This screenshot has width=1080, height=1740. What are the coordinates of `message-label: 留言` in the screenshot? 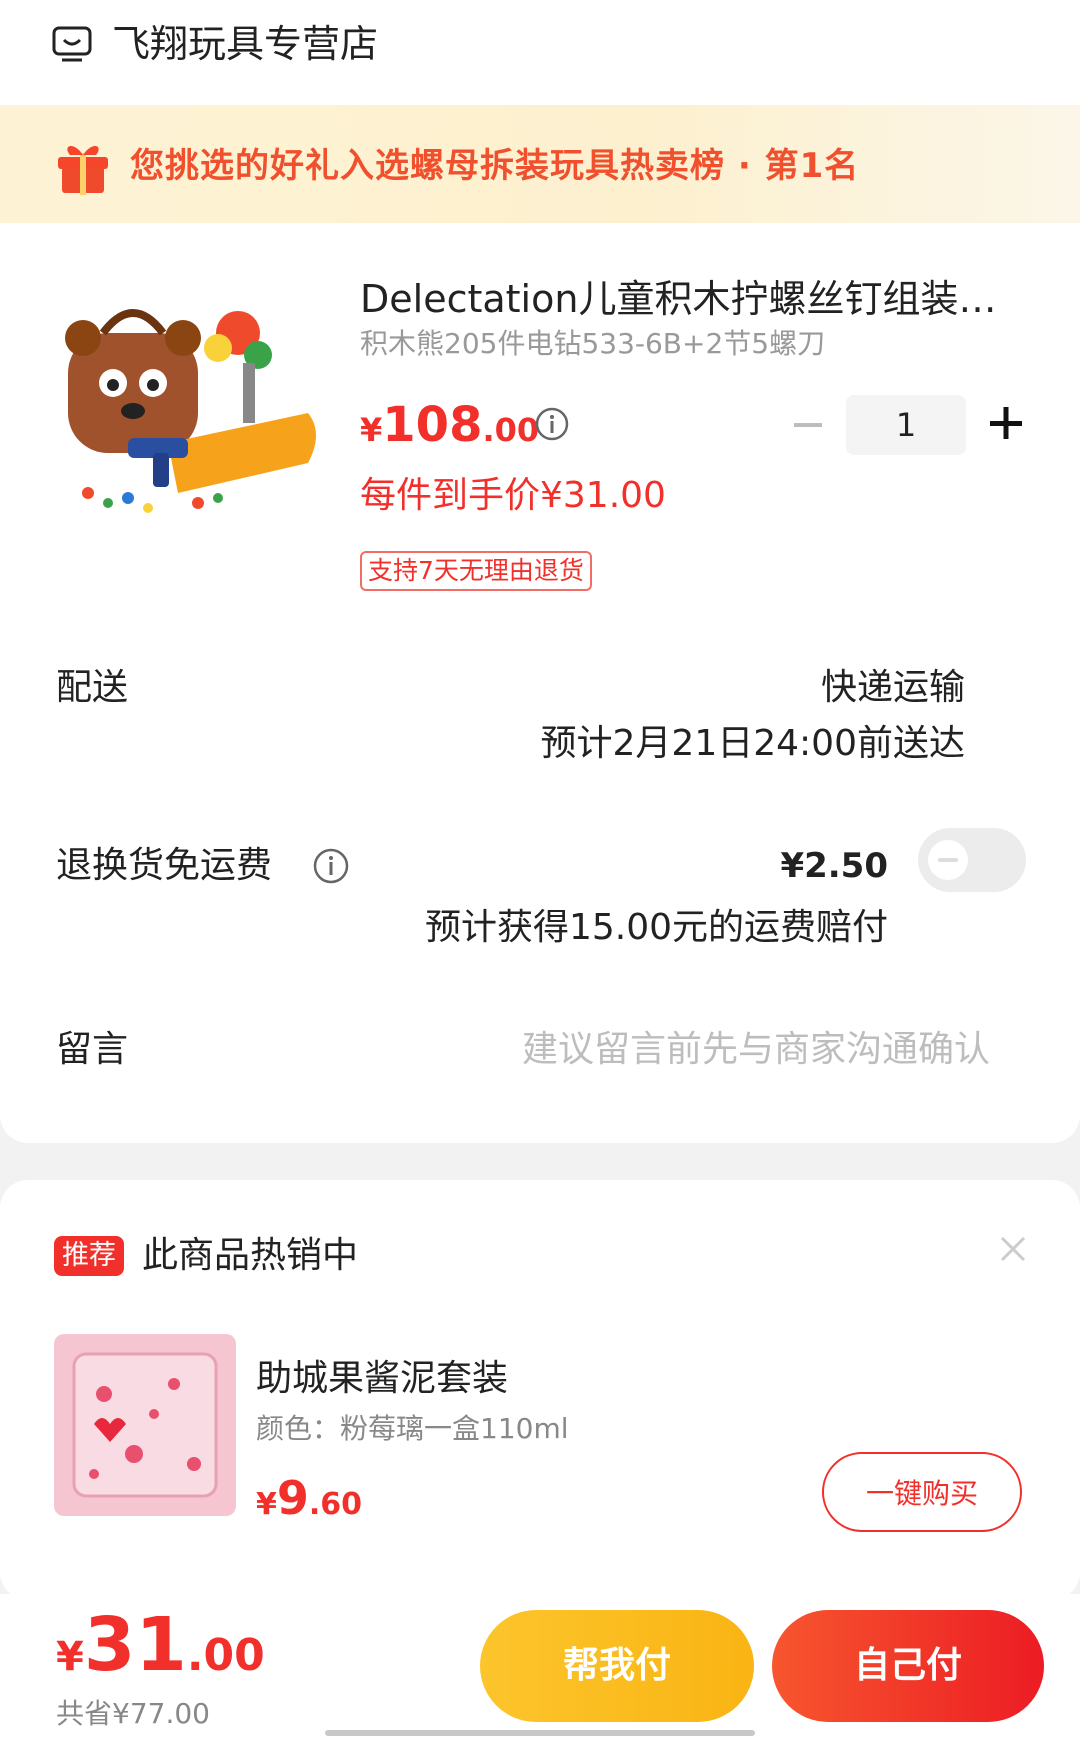 It's located at (92, 1049).